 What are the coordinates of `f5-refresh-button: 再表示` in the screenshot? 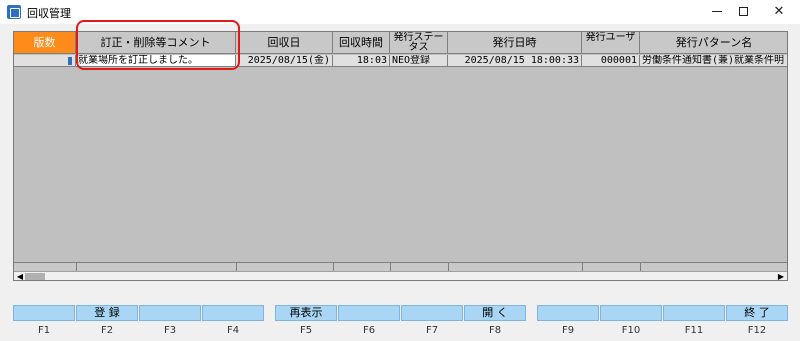 It's located at (306, 313).